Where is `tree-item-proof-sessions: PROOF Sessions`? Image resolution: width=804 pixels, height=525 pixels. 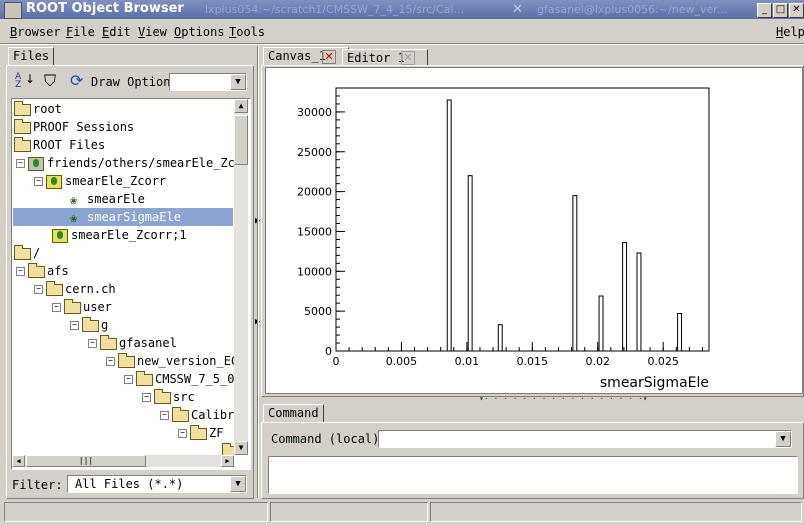
tree-item-proof-sessions: PROOF Sessions is located at coordinates (74, 127).